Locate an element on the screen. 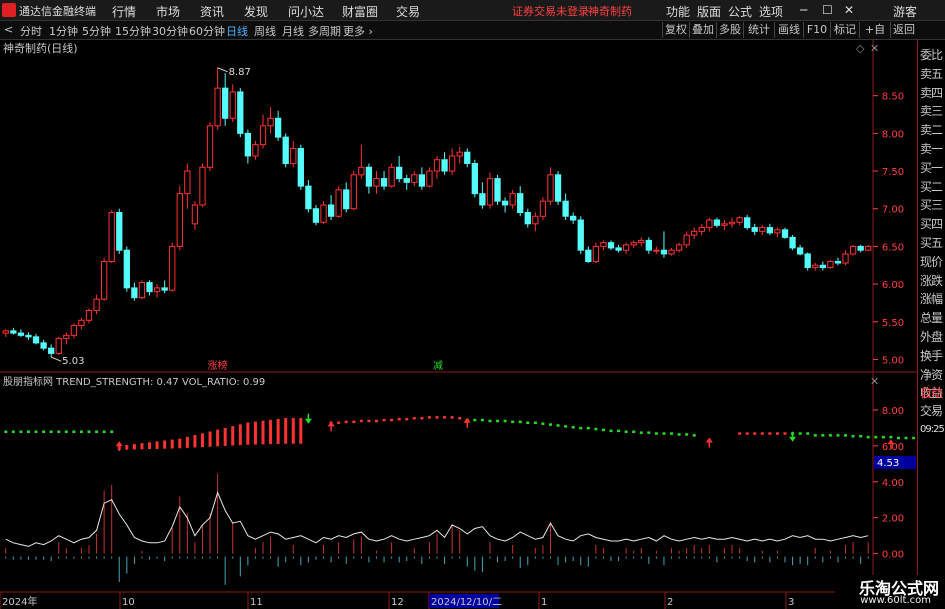  login-status: 证券交易未登录 is located at coordinates (550, 11).